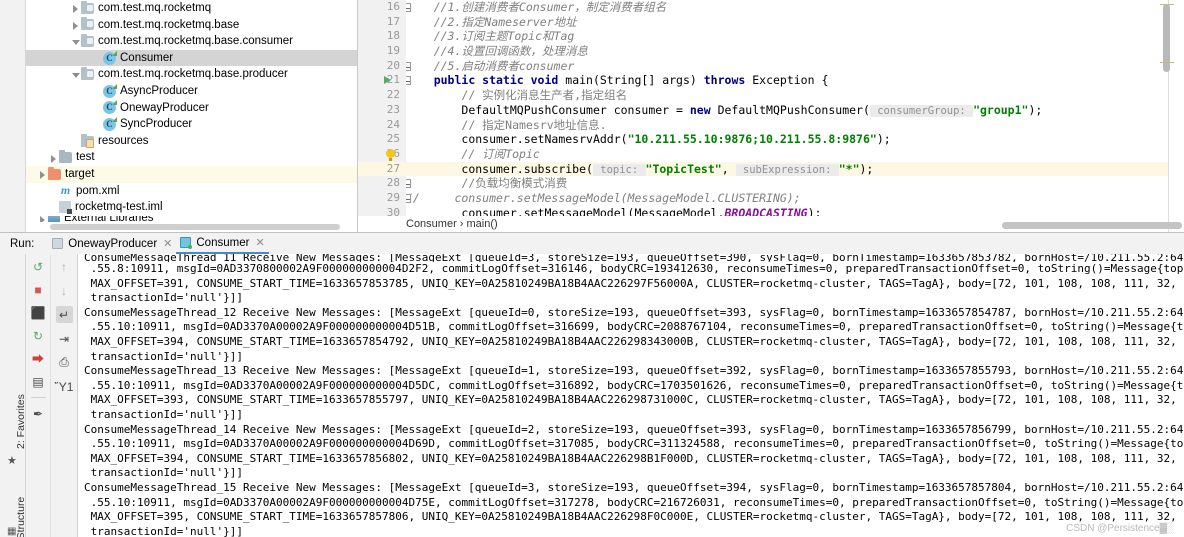  I want to click on gutter-row: 23, so click(382, 110).